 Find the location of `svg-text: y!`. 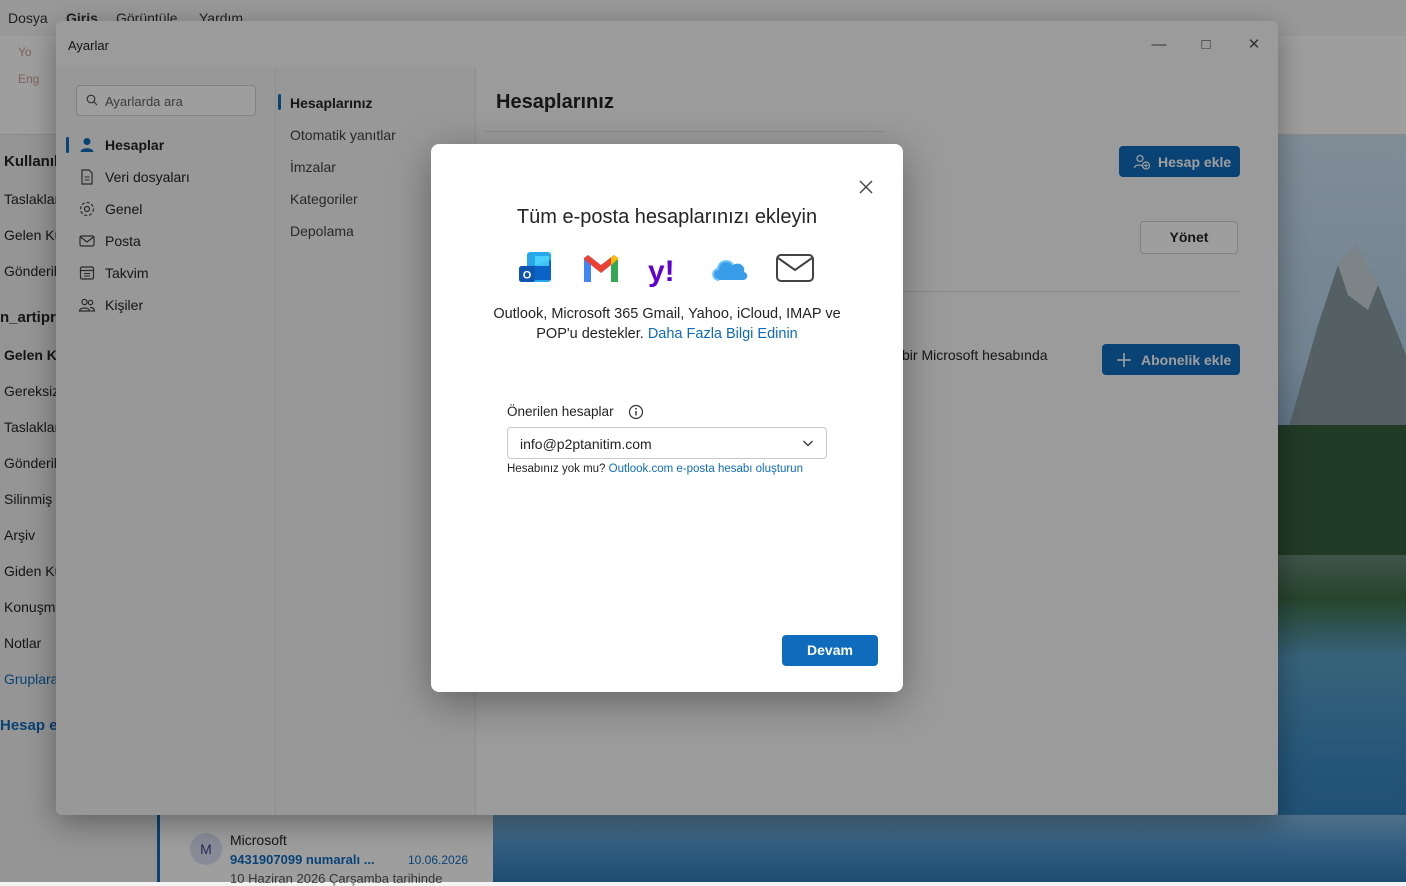

svg-text: y! is located at coordinates (661, 271).